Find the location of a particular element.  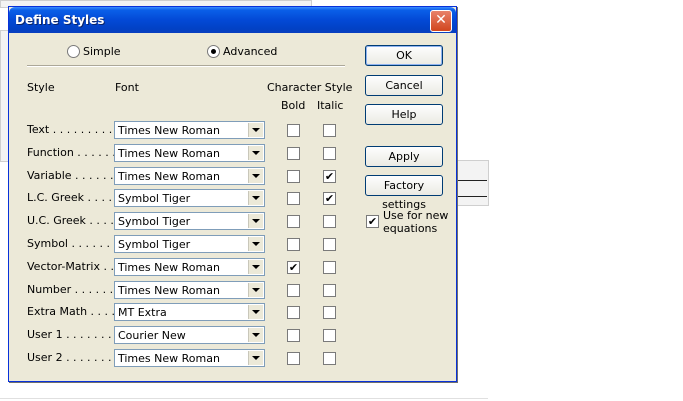

style-header: Style is located at coordinates (41, 87).